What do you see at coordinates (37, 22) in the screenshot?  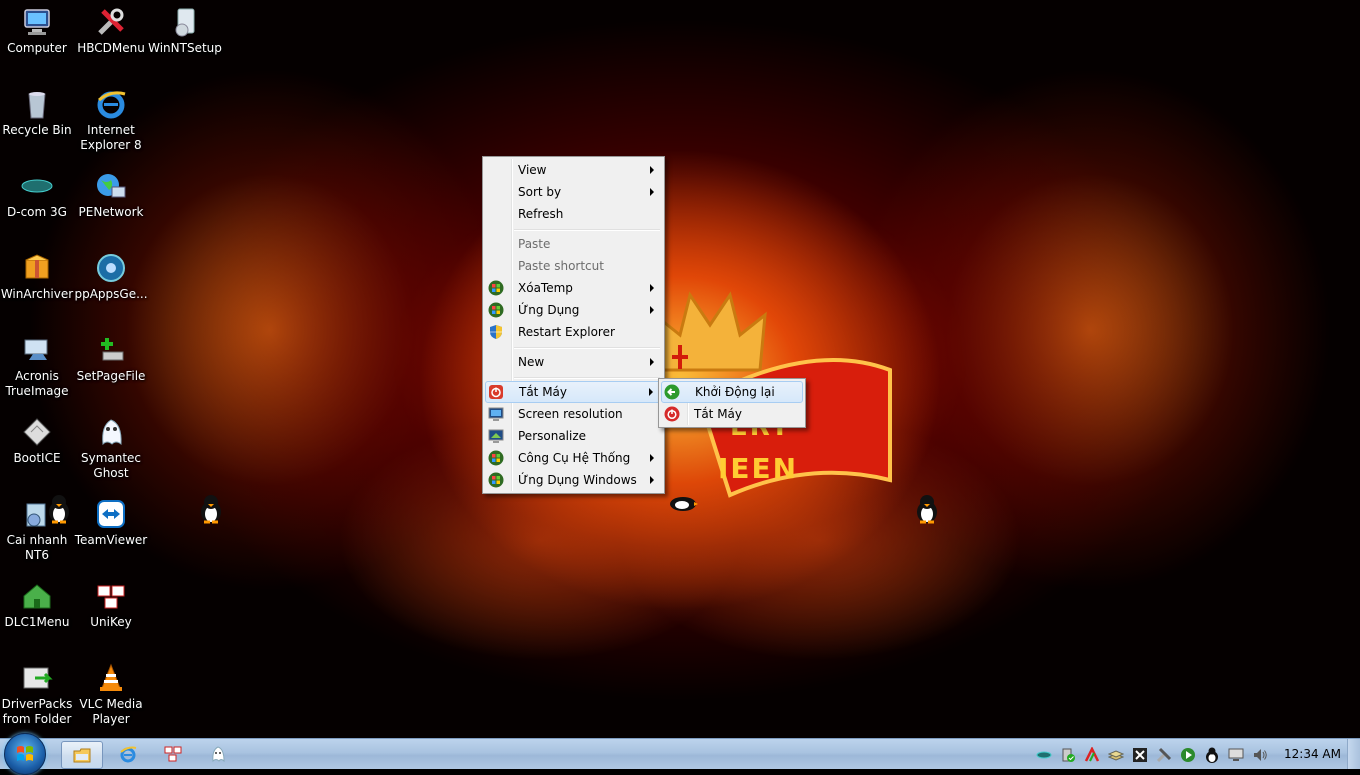 I see `computer-icon` at bounding box center [37, 22].